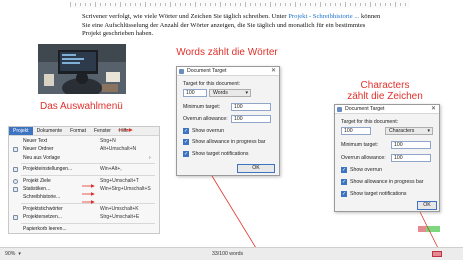  I want to click on word-count: 33/100 words, so click(228, 254).